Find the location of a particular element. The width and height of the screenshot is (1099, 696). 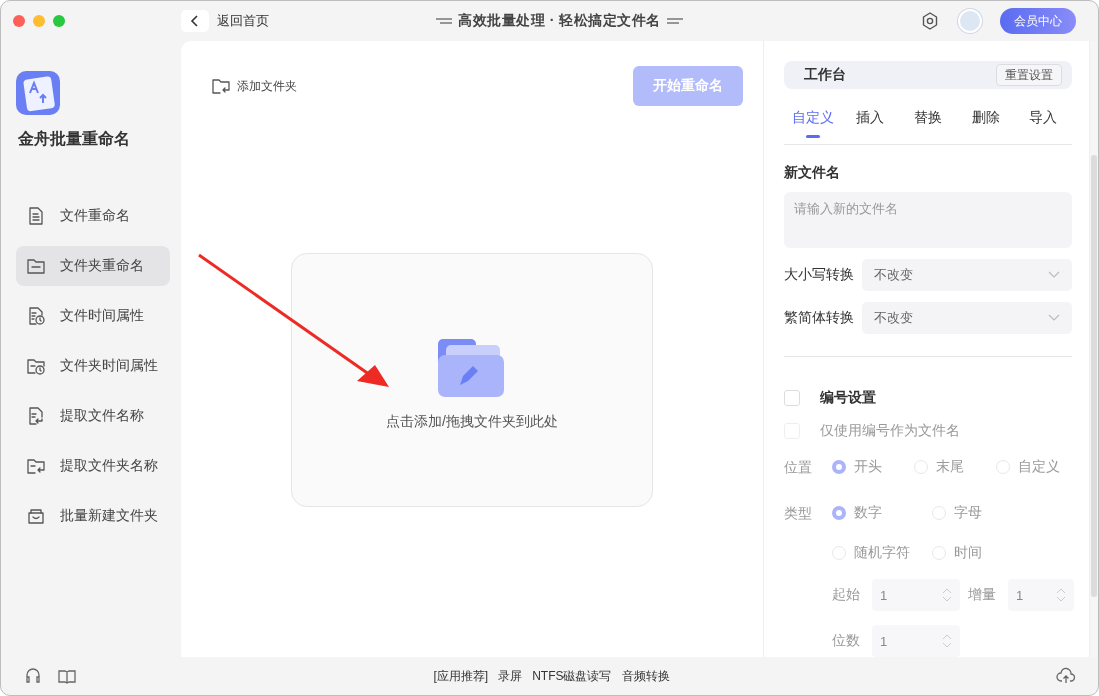

new-name-field: 请输入新的文件名 is located at coordinates (928, 220).